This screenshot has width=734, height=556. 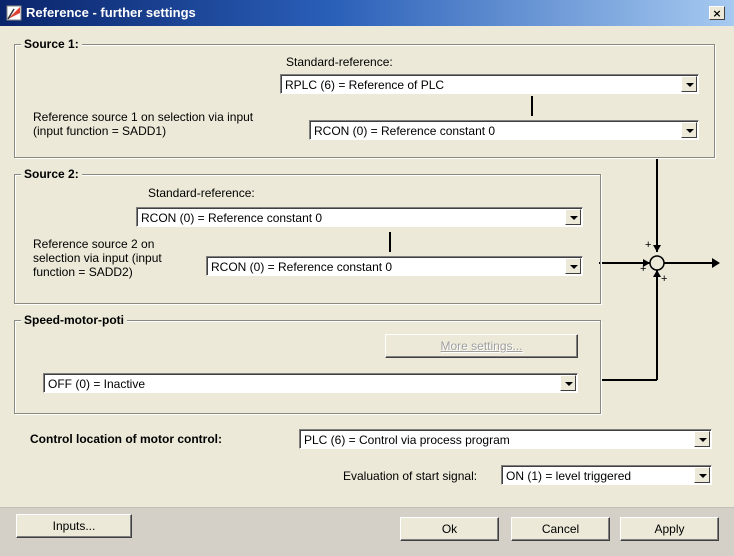 I want to click on source2-legend: Source 2:, so click(x=51, y=174).